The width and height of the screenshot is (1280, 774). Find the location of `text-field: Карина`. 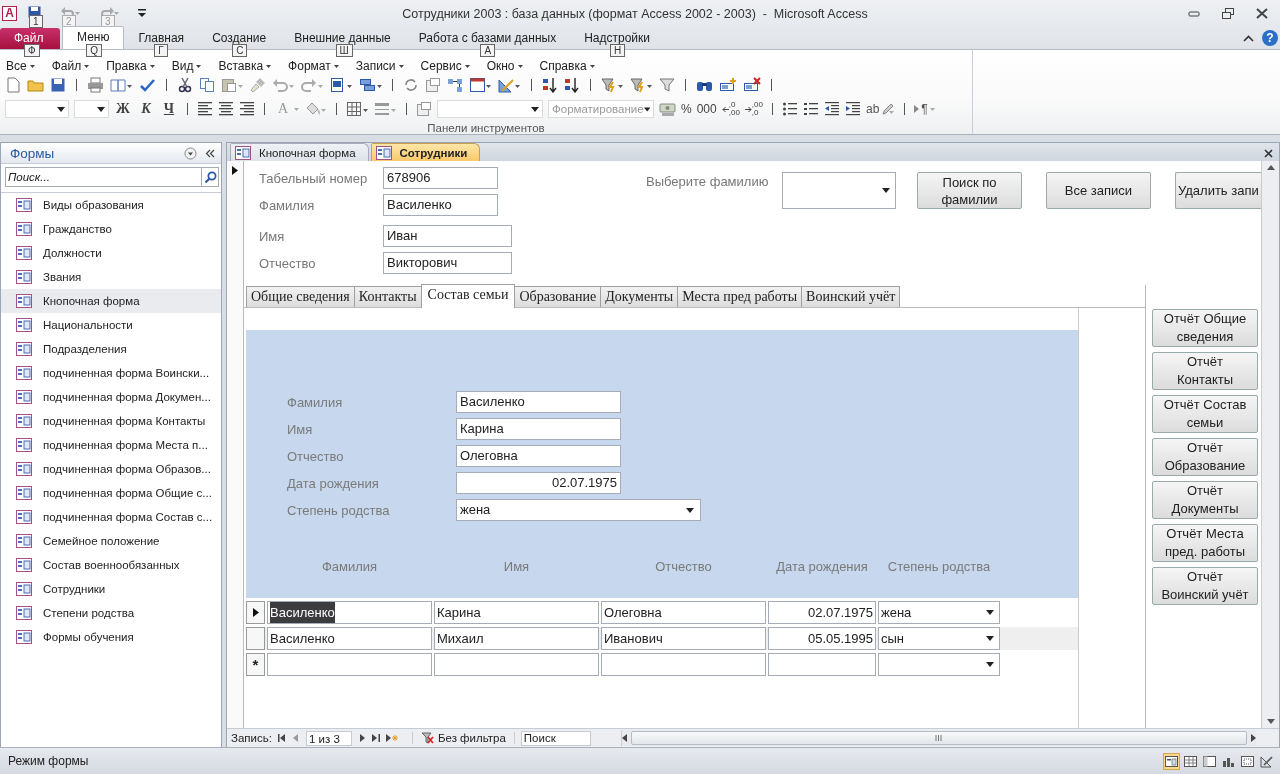

text-field: Карина is located at coordinates (538, 429).